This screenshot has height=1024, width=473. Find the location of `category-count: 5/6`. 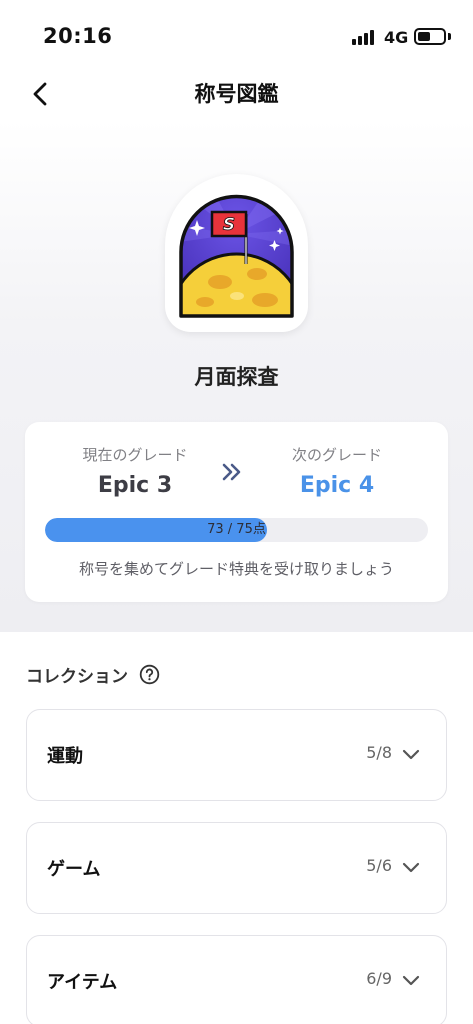

category-count: 5/6 is located at coordinates (379, 865).